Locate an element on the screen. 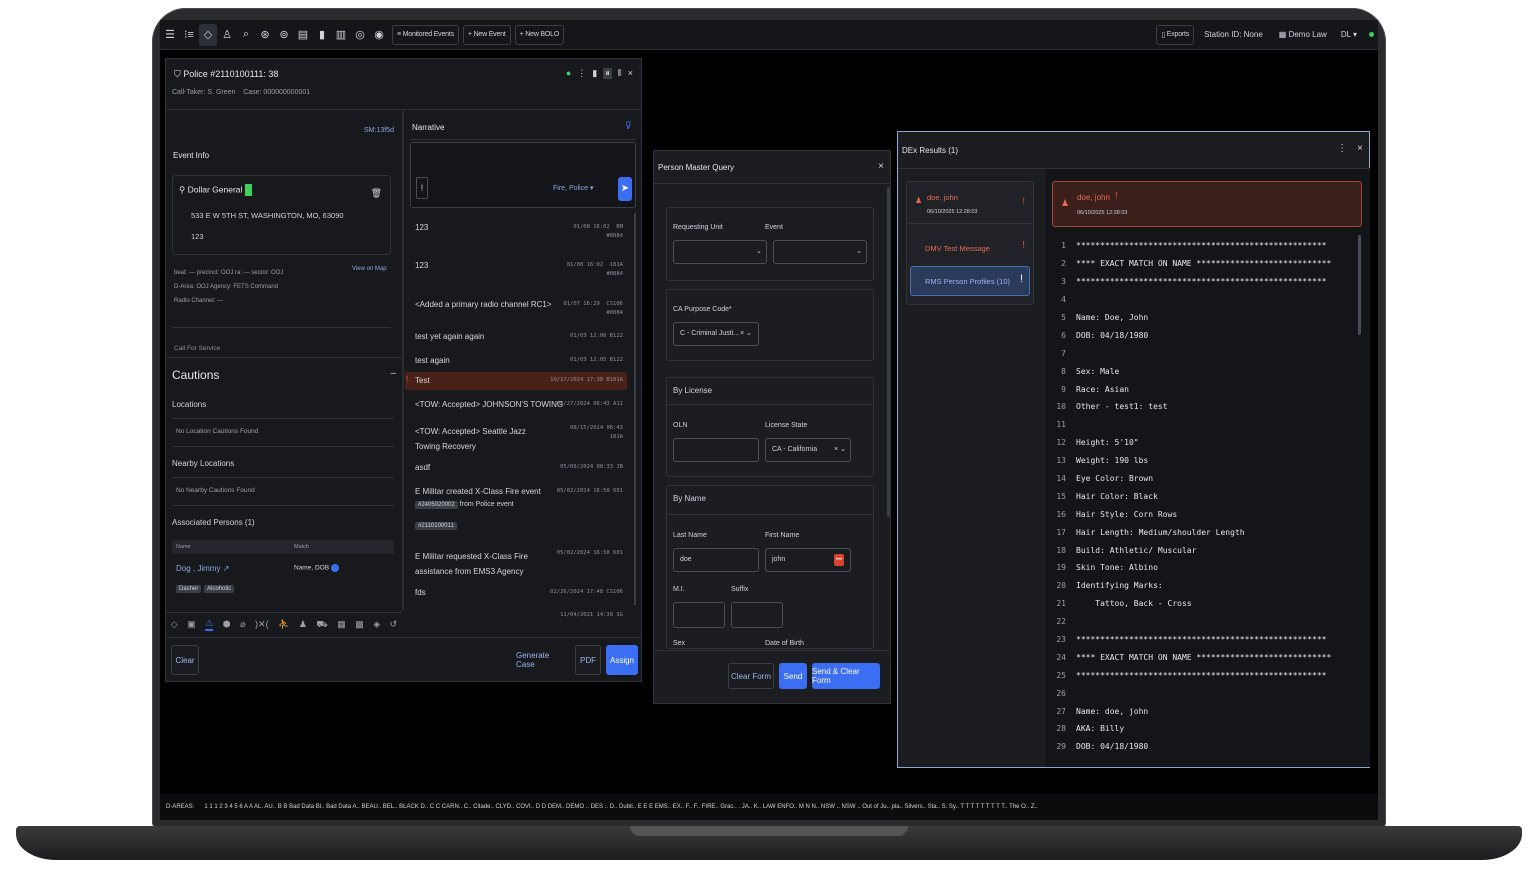 This screenshot has width=1538, height=884. message-icon: ▮ is located at coordinates (322, 35).